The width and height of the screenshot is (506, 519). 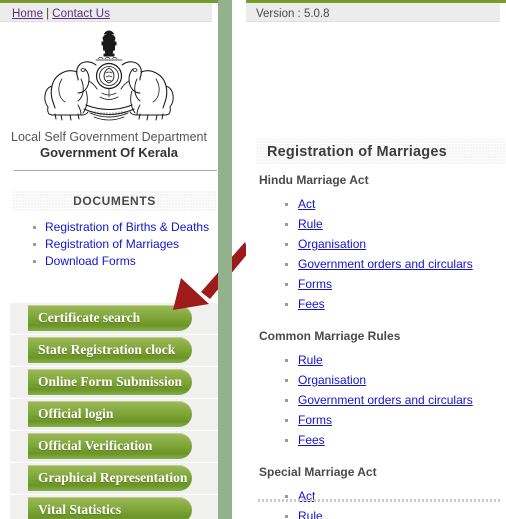 I want to click on button-row: Online Form Submission, so click(x=109, y=382).